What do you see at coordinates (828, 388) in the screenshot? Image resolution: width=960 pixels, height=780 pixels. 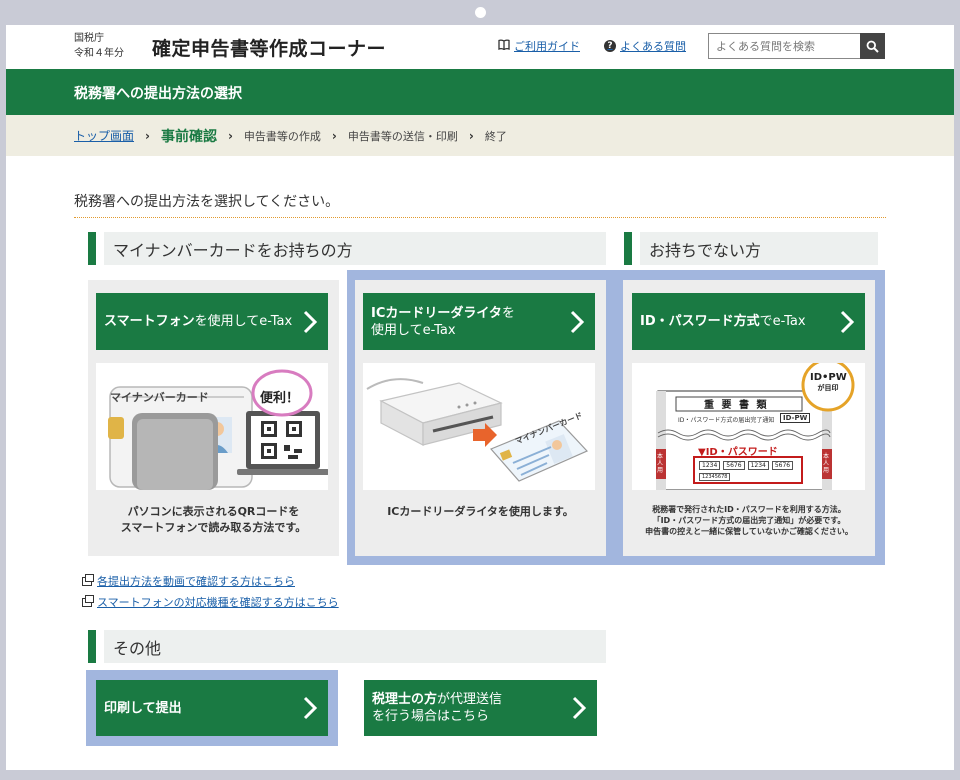 I see `id-pw-stamp-line2: が目印` at bounding box center [828, 388].